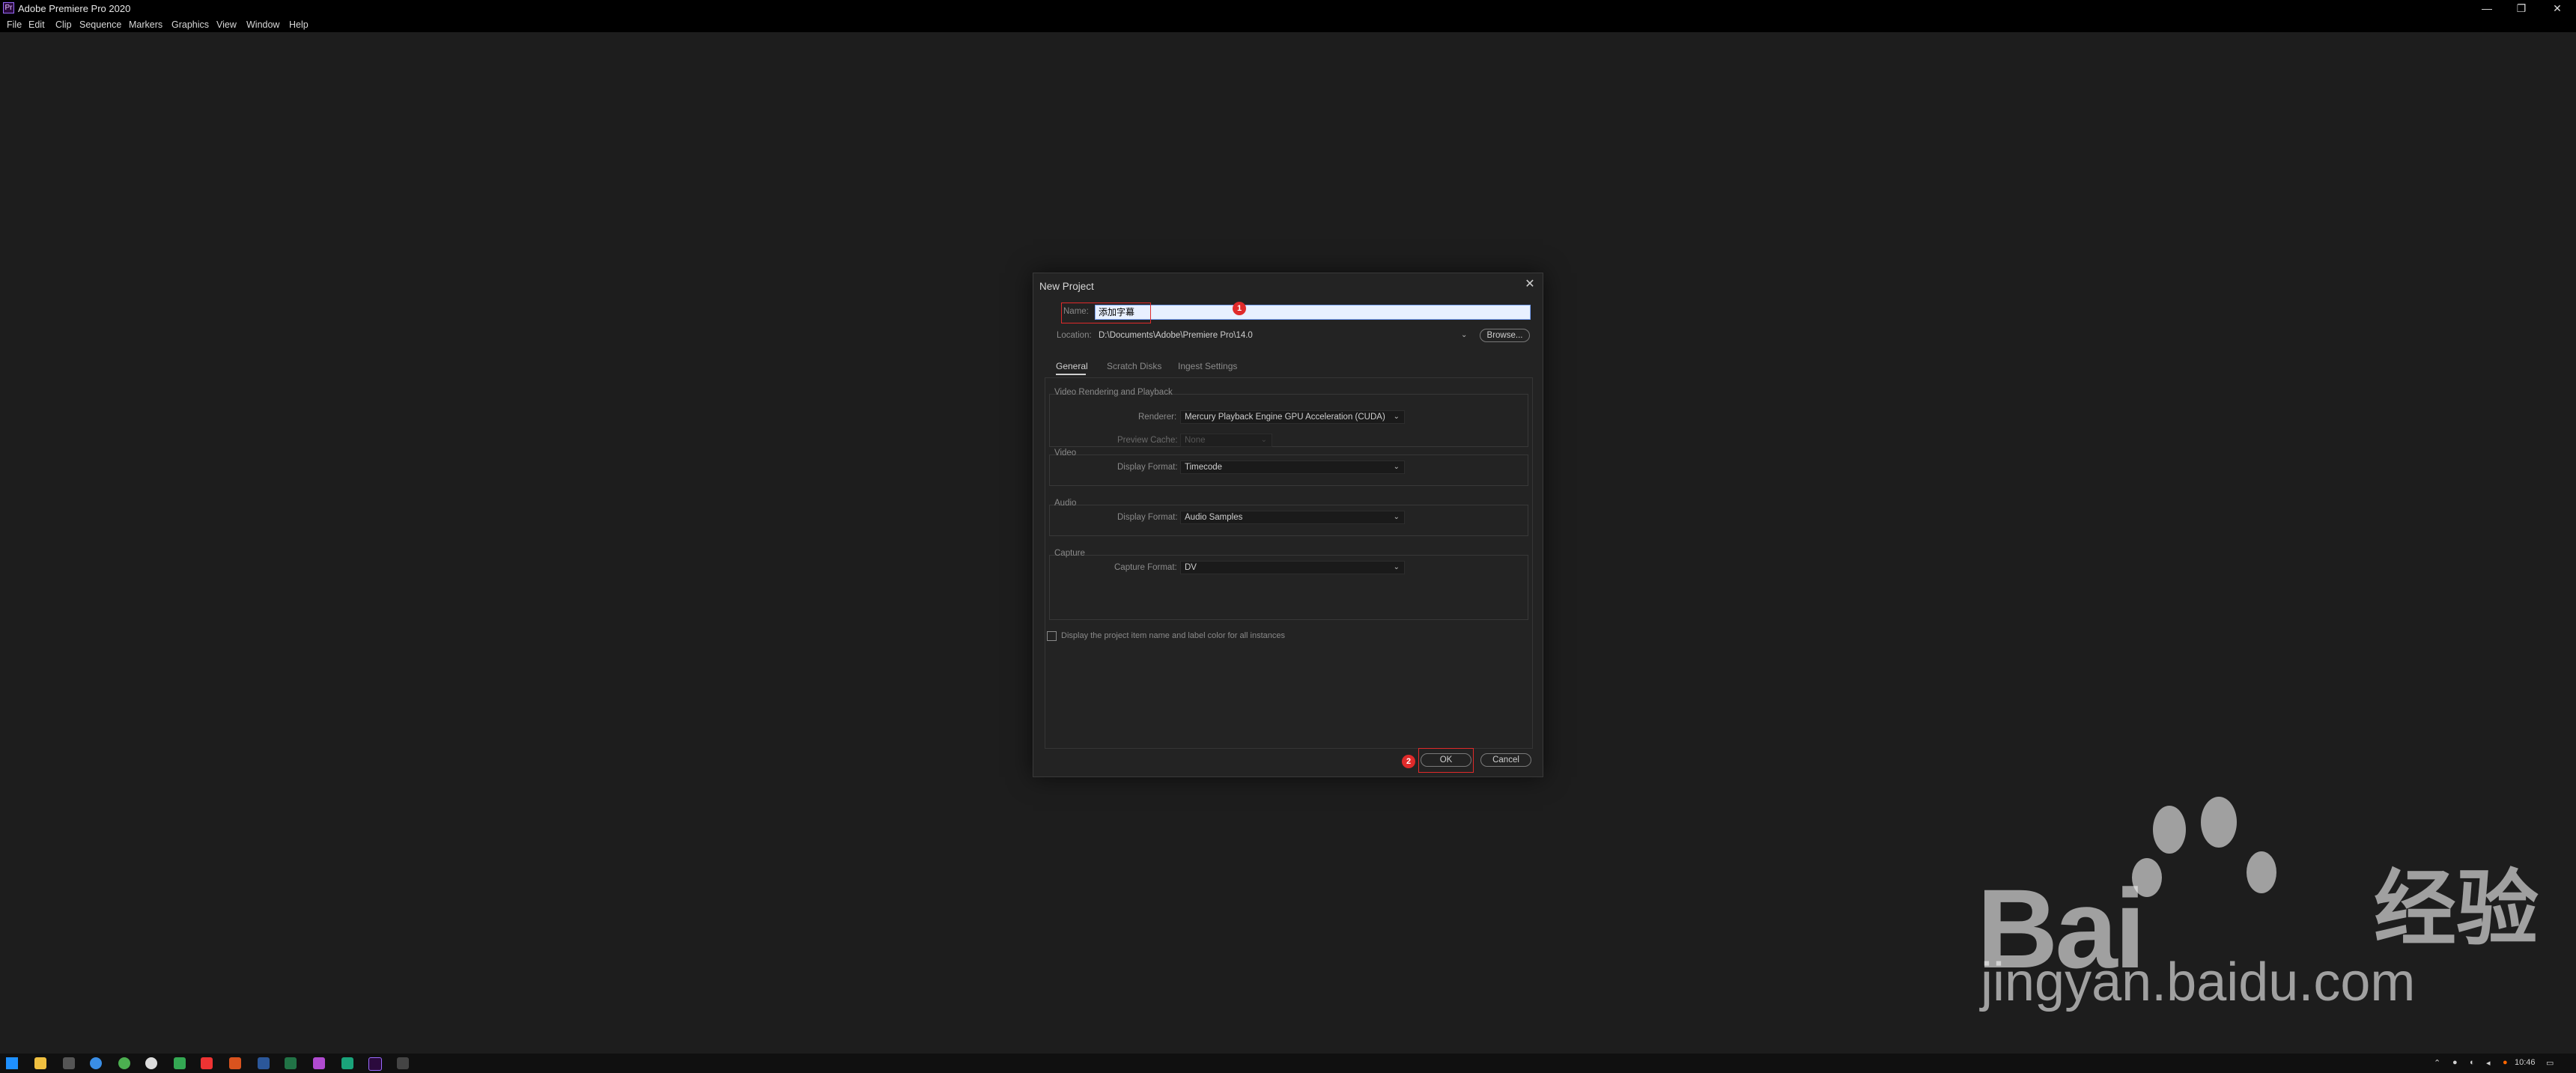 This screenshot has height=1073, width=2576. What do you see at coordinates (319, 1063) in the screenshot?
I see `onenote-icon` at bounding box center [319, 1063].